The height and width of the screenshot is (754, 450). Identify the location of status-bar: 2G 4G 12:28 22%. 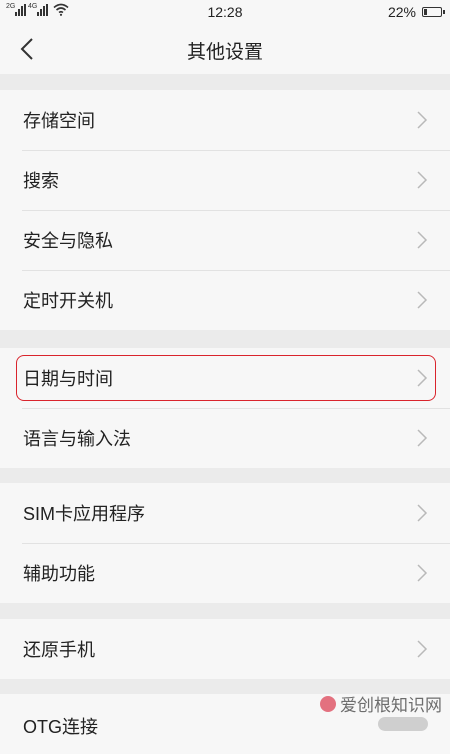
(225, 12).